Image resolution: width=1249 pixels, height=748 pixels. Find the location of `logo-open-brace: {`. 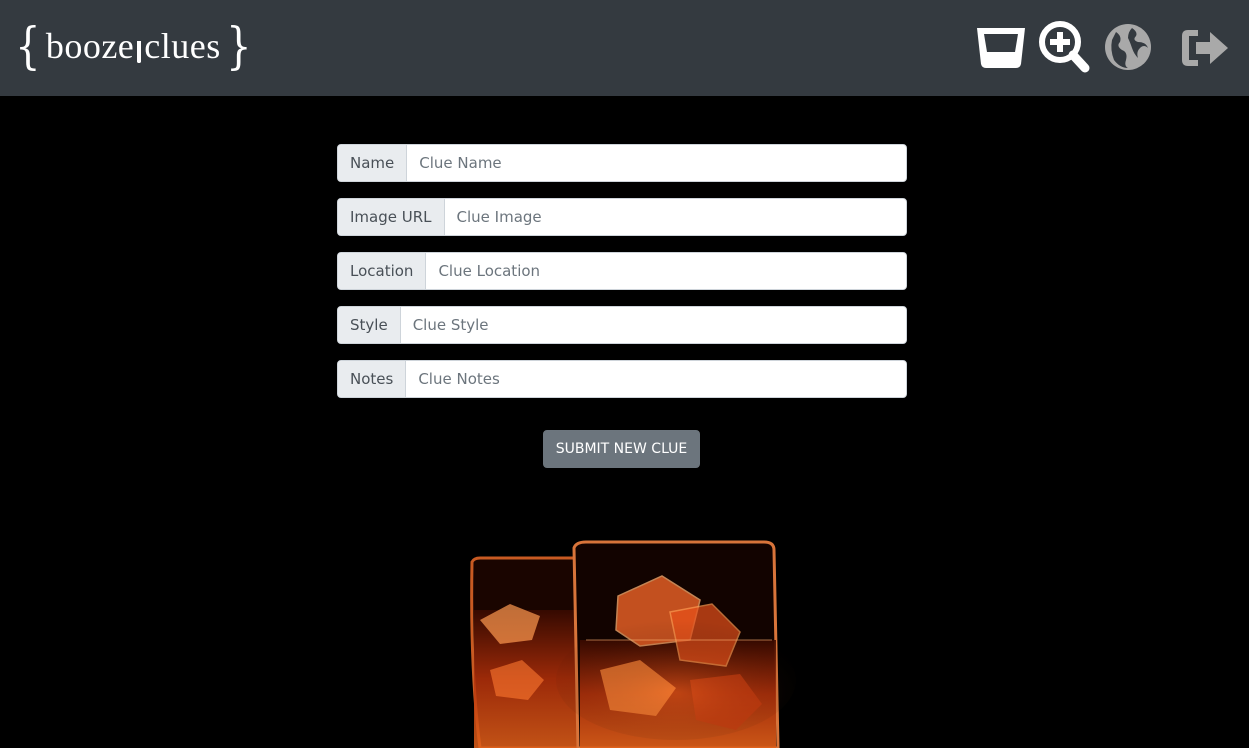

logo-open-brace: { is located at coordinates (28, 46).